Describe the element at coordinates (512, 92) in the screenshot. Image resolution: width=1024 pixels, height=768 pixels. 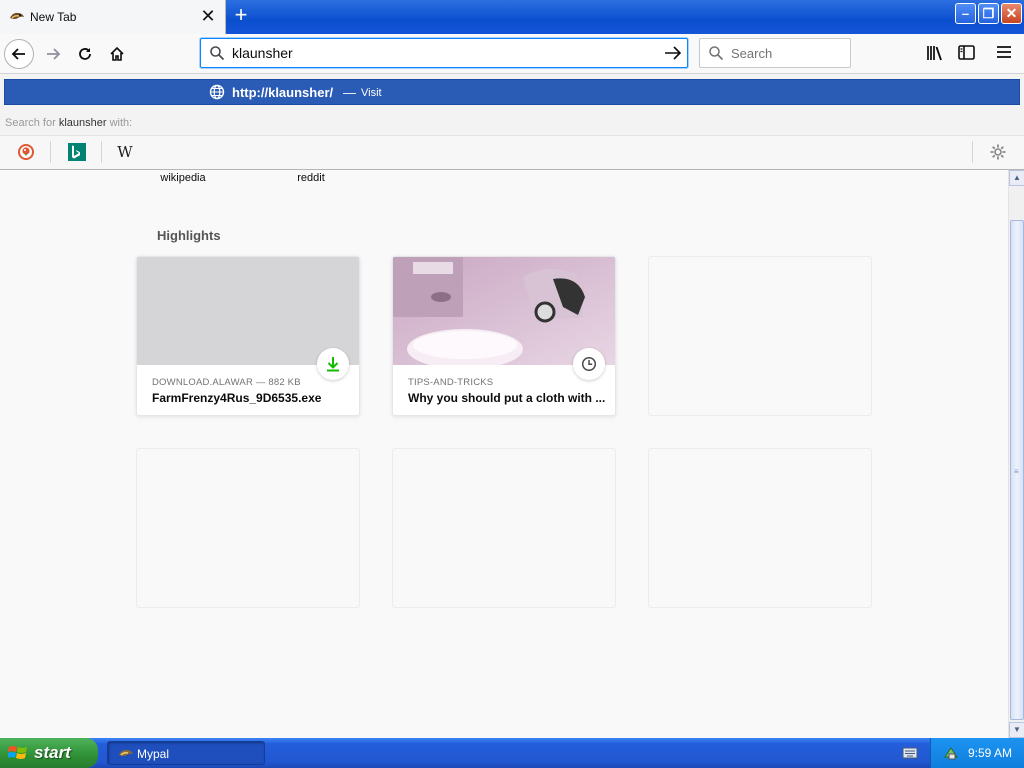
I see `visit-suggestion: http://klaunsher/ — Visit` at that location.